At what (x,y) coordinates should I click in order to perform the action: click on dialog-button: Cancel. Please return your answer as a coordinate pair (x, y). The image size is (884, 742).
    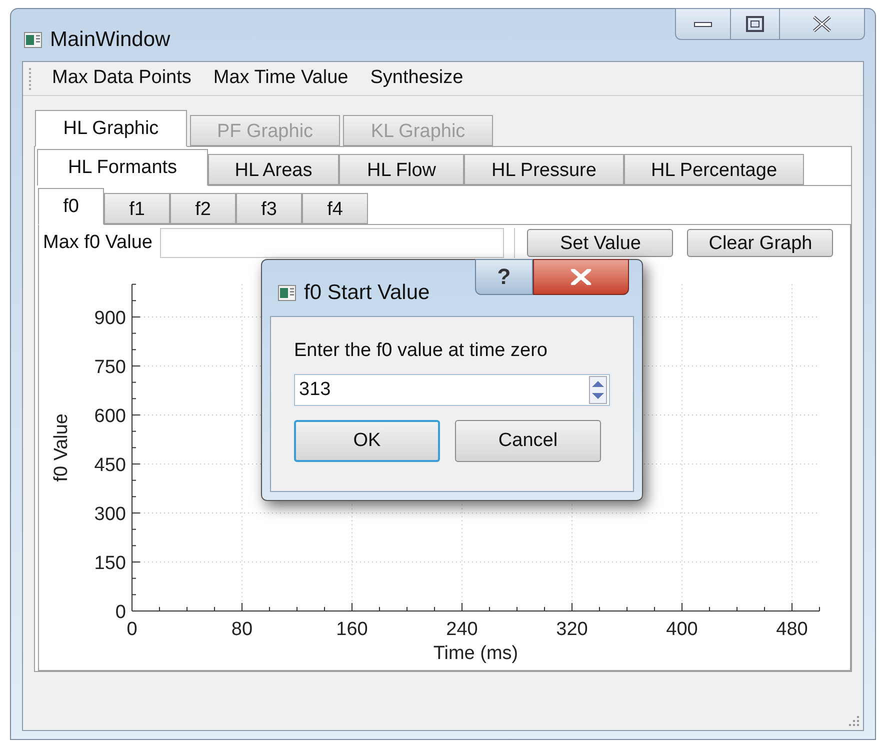
    Looking at the image, I should click on (528, 441).